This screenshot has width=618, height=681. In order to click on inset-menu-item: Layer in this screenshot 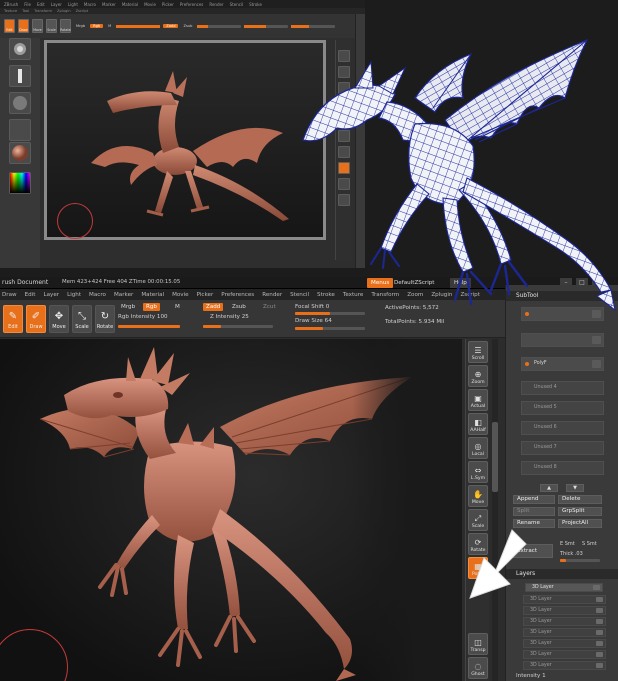, I will do `click(56, 4)`.